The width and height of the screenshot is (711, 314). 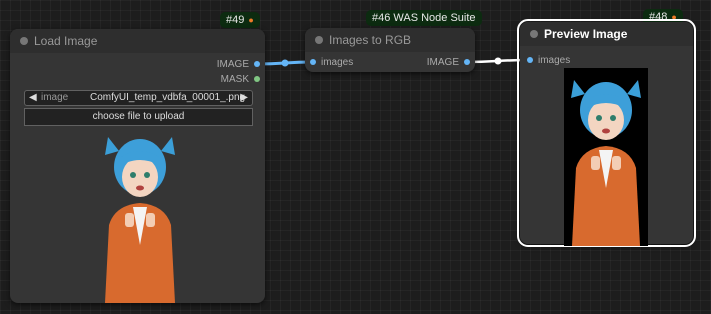 What do you see at coordinates (66, 41) in the screenshot?
I see `node-title: Load Image` at bounding box center [66, 41].